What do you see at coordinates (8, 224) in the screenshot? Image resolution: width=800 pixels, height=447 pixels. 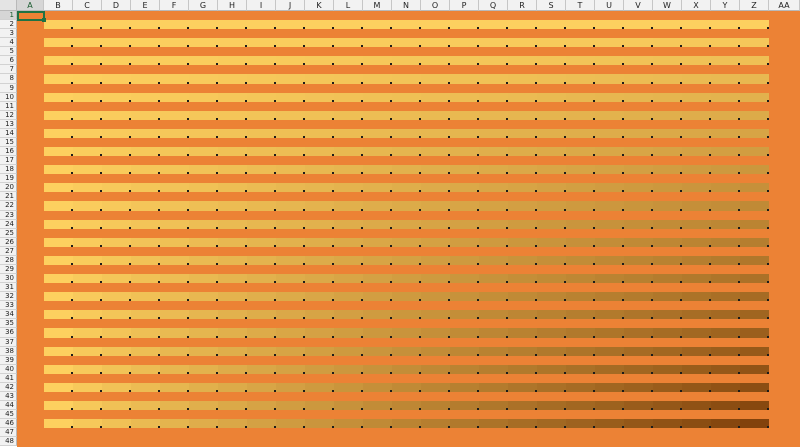 I see `row-header-24: 24` at bounding box center [8, 224].